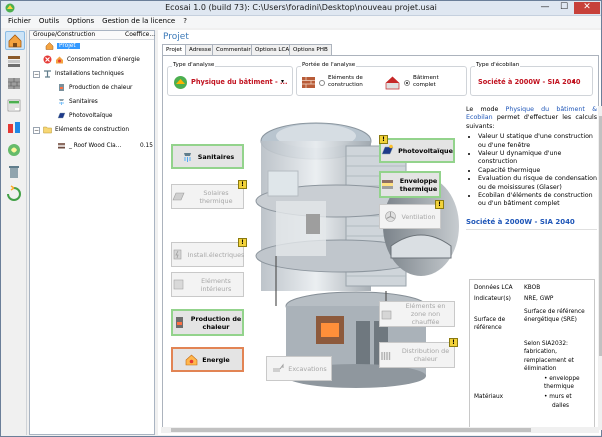  Describe the element at coordinates (308, 82) in the screenshot. I see `brick-wall-icon` at that location.